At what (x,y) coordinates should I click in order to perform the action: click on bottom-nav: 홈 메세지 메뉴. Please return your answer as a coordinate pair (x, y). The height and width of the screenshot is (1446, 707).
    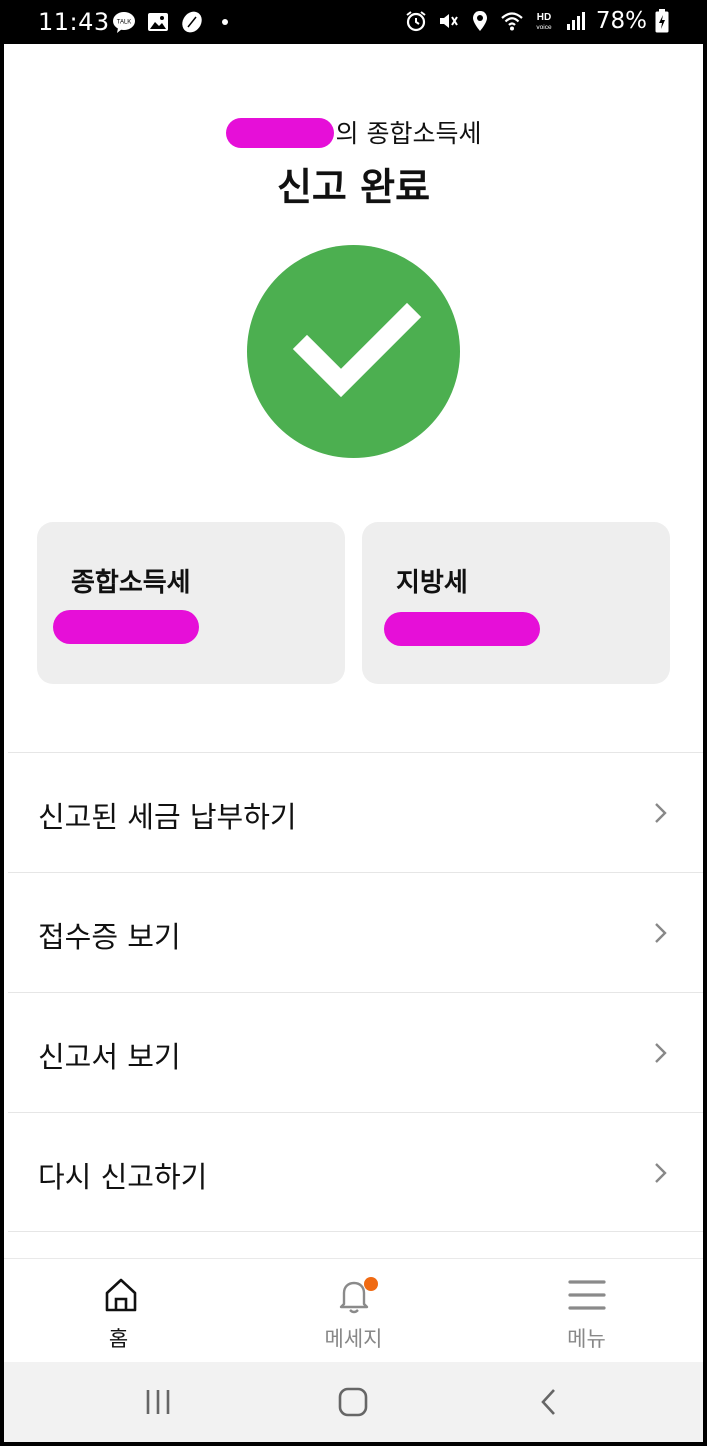
    Looking at the image, I should click on (353, 1310).